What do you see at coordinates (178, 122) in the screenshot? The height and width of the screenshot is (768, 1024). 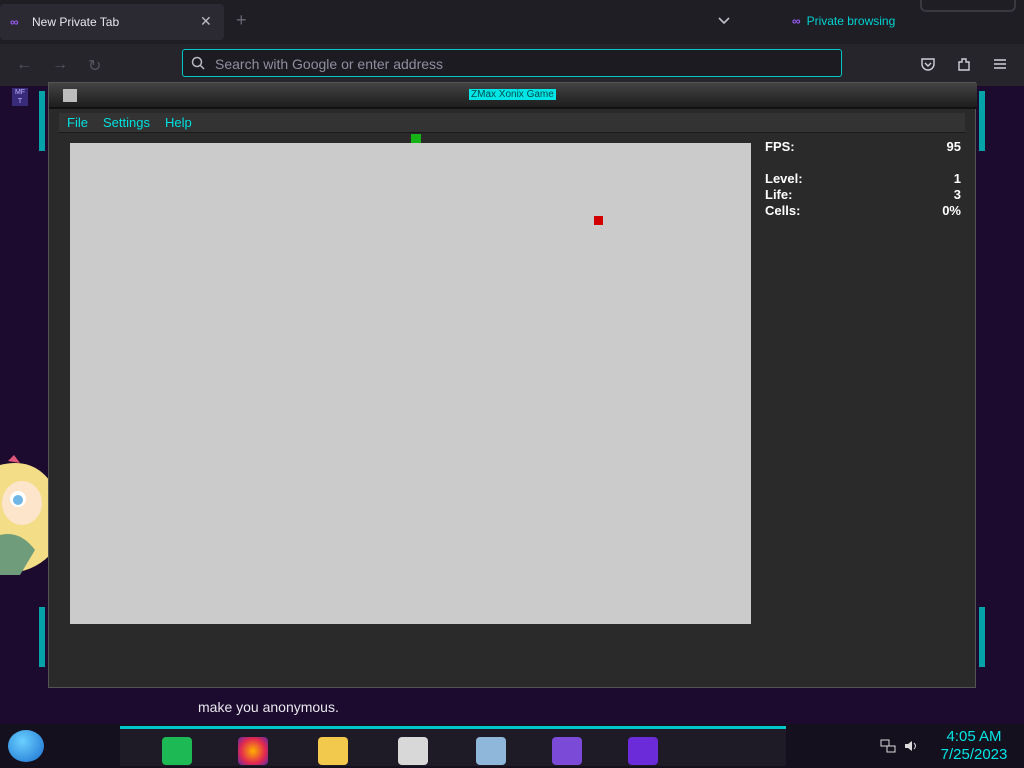 I see `menu-help: Help` at bounding box center [178, 122].